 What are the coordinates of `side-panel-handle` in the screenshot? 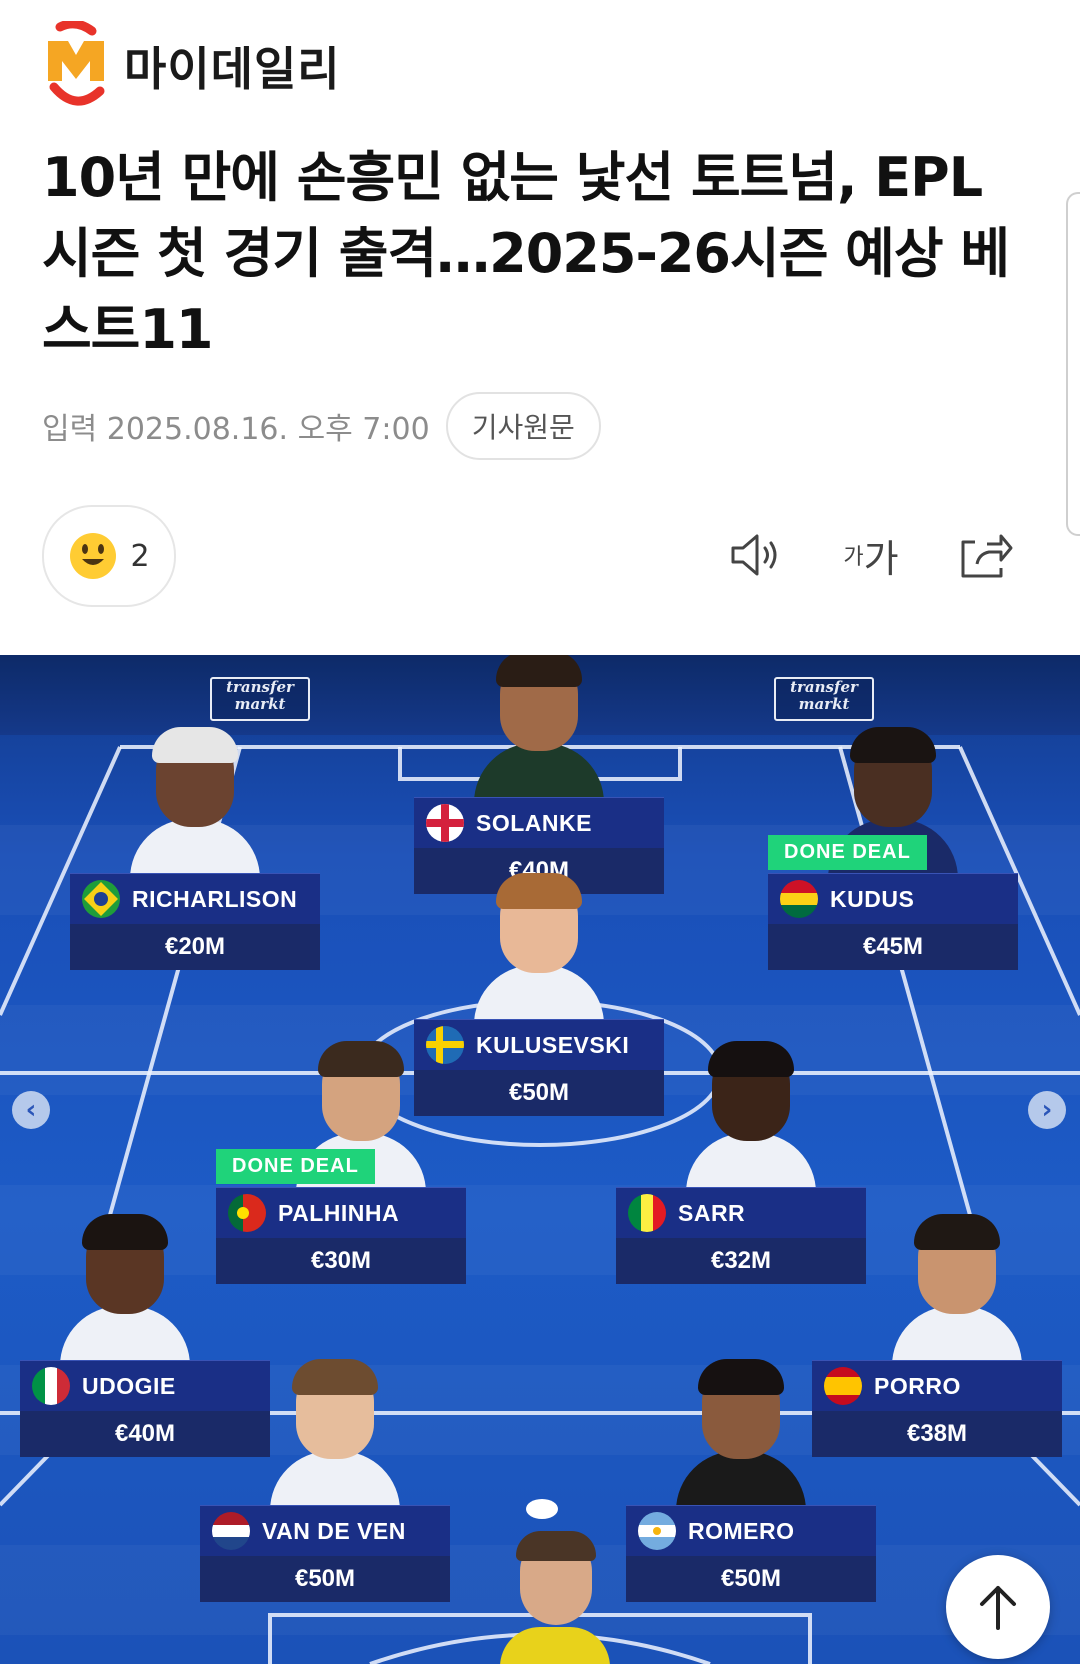 It's located at (1073, 364).